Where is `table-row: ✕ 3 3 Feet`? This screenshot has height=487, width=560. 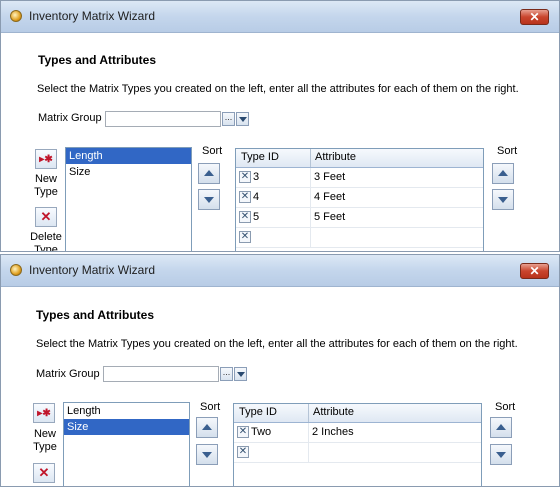 table-row: ✕ 3 3 Feet is located at coordinates (359, 178).